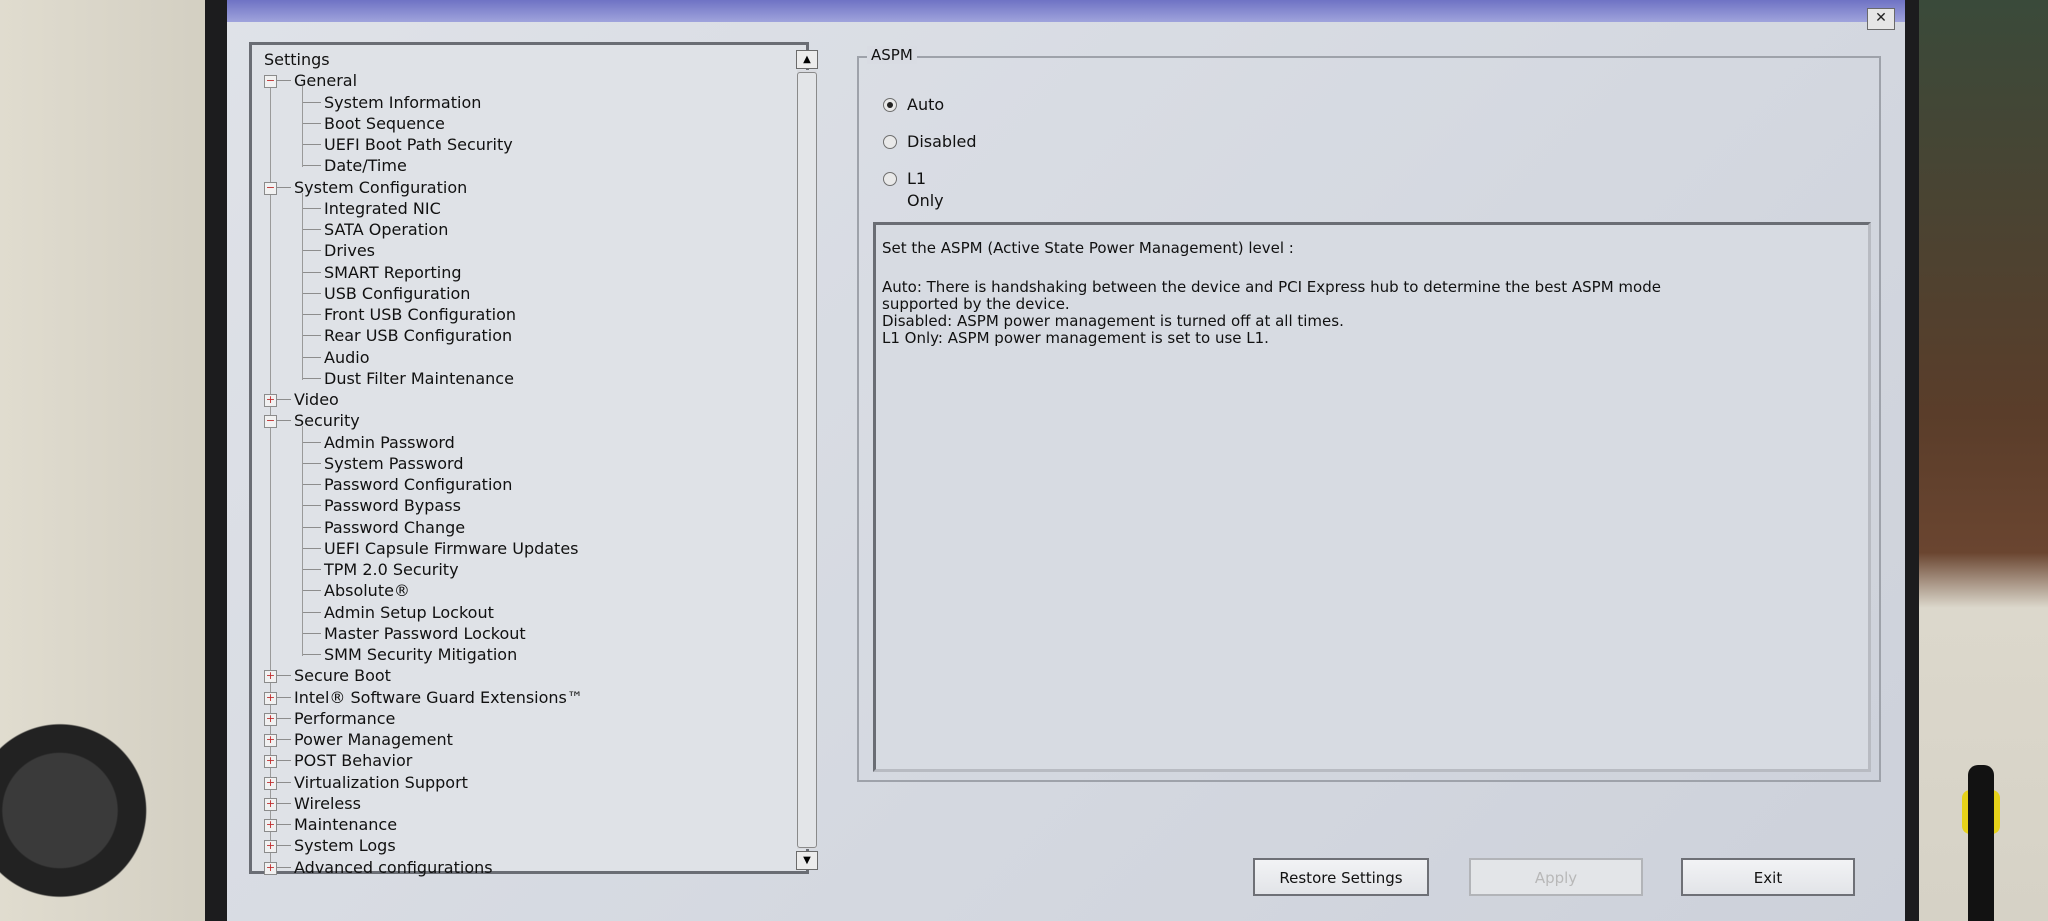 Image resolution: width=2048 pixels, height=921 pixels. Describe the element at coordinates (510, 293) in the screenshot. I see `tree-item-usb-configuration: USB Configuration` at that location.